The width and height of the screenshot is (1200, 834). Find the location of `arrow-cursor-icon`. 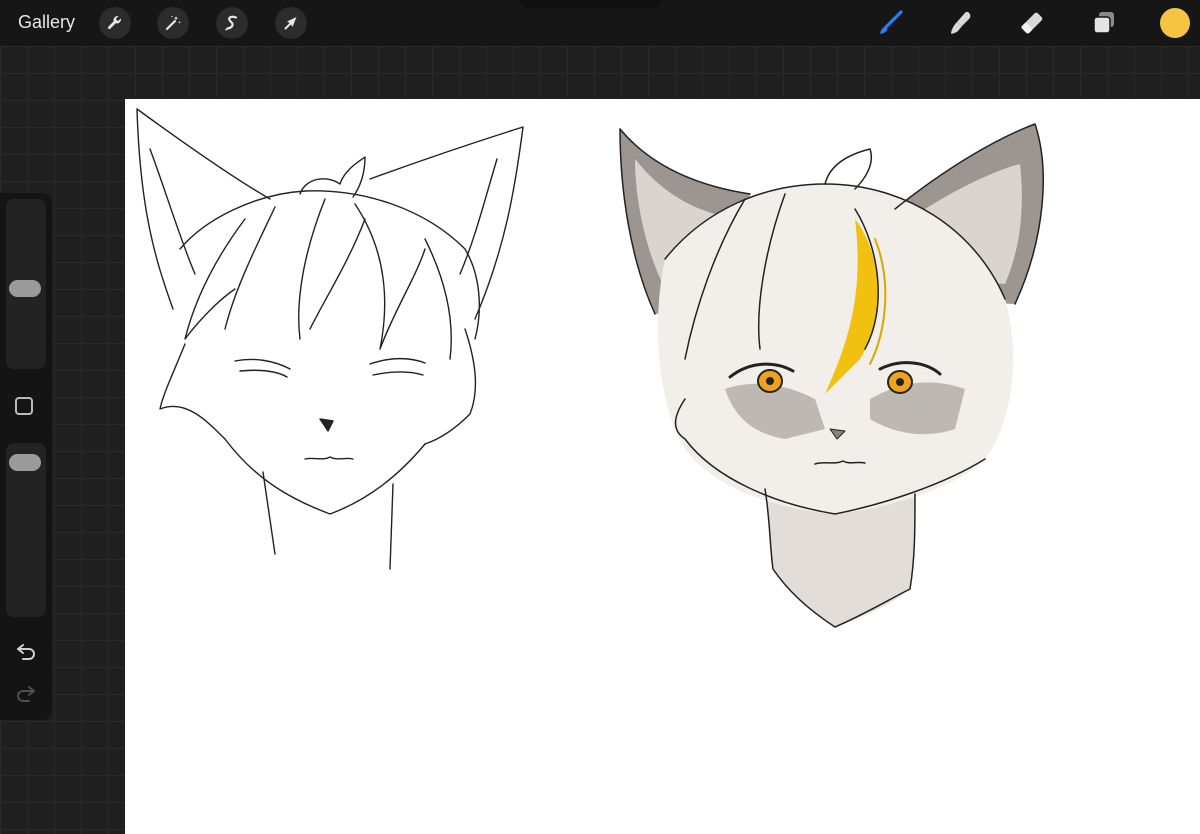

arrow-cursor-icon is located at coordinates (290, 23).